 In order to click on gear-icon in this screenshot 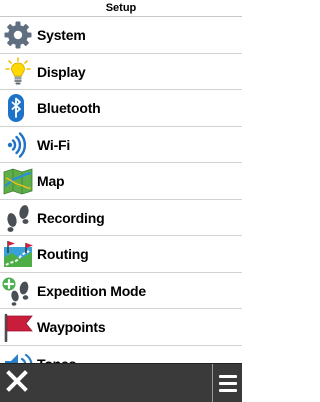, I will do `click(18, 35)`.